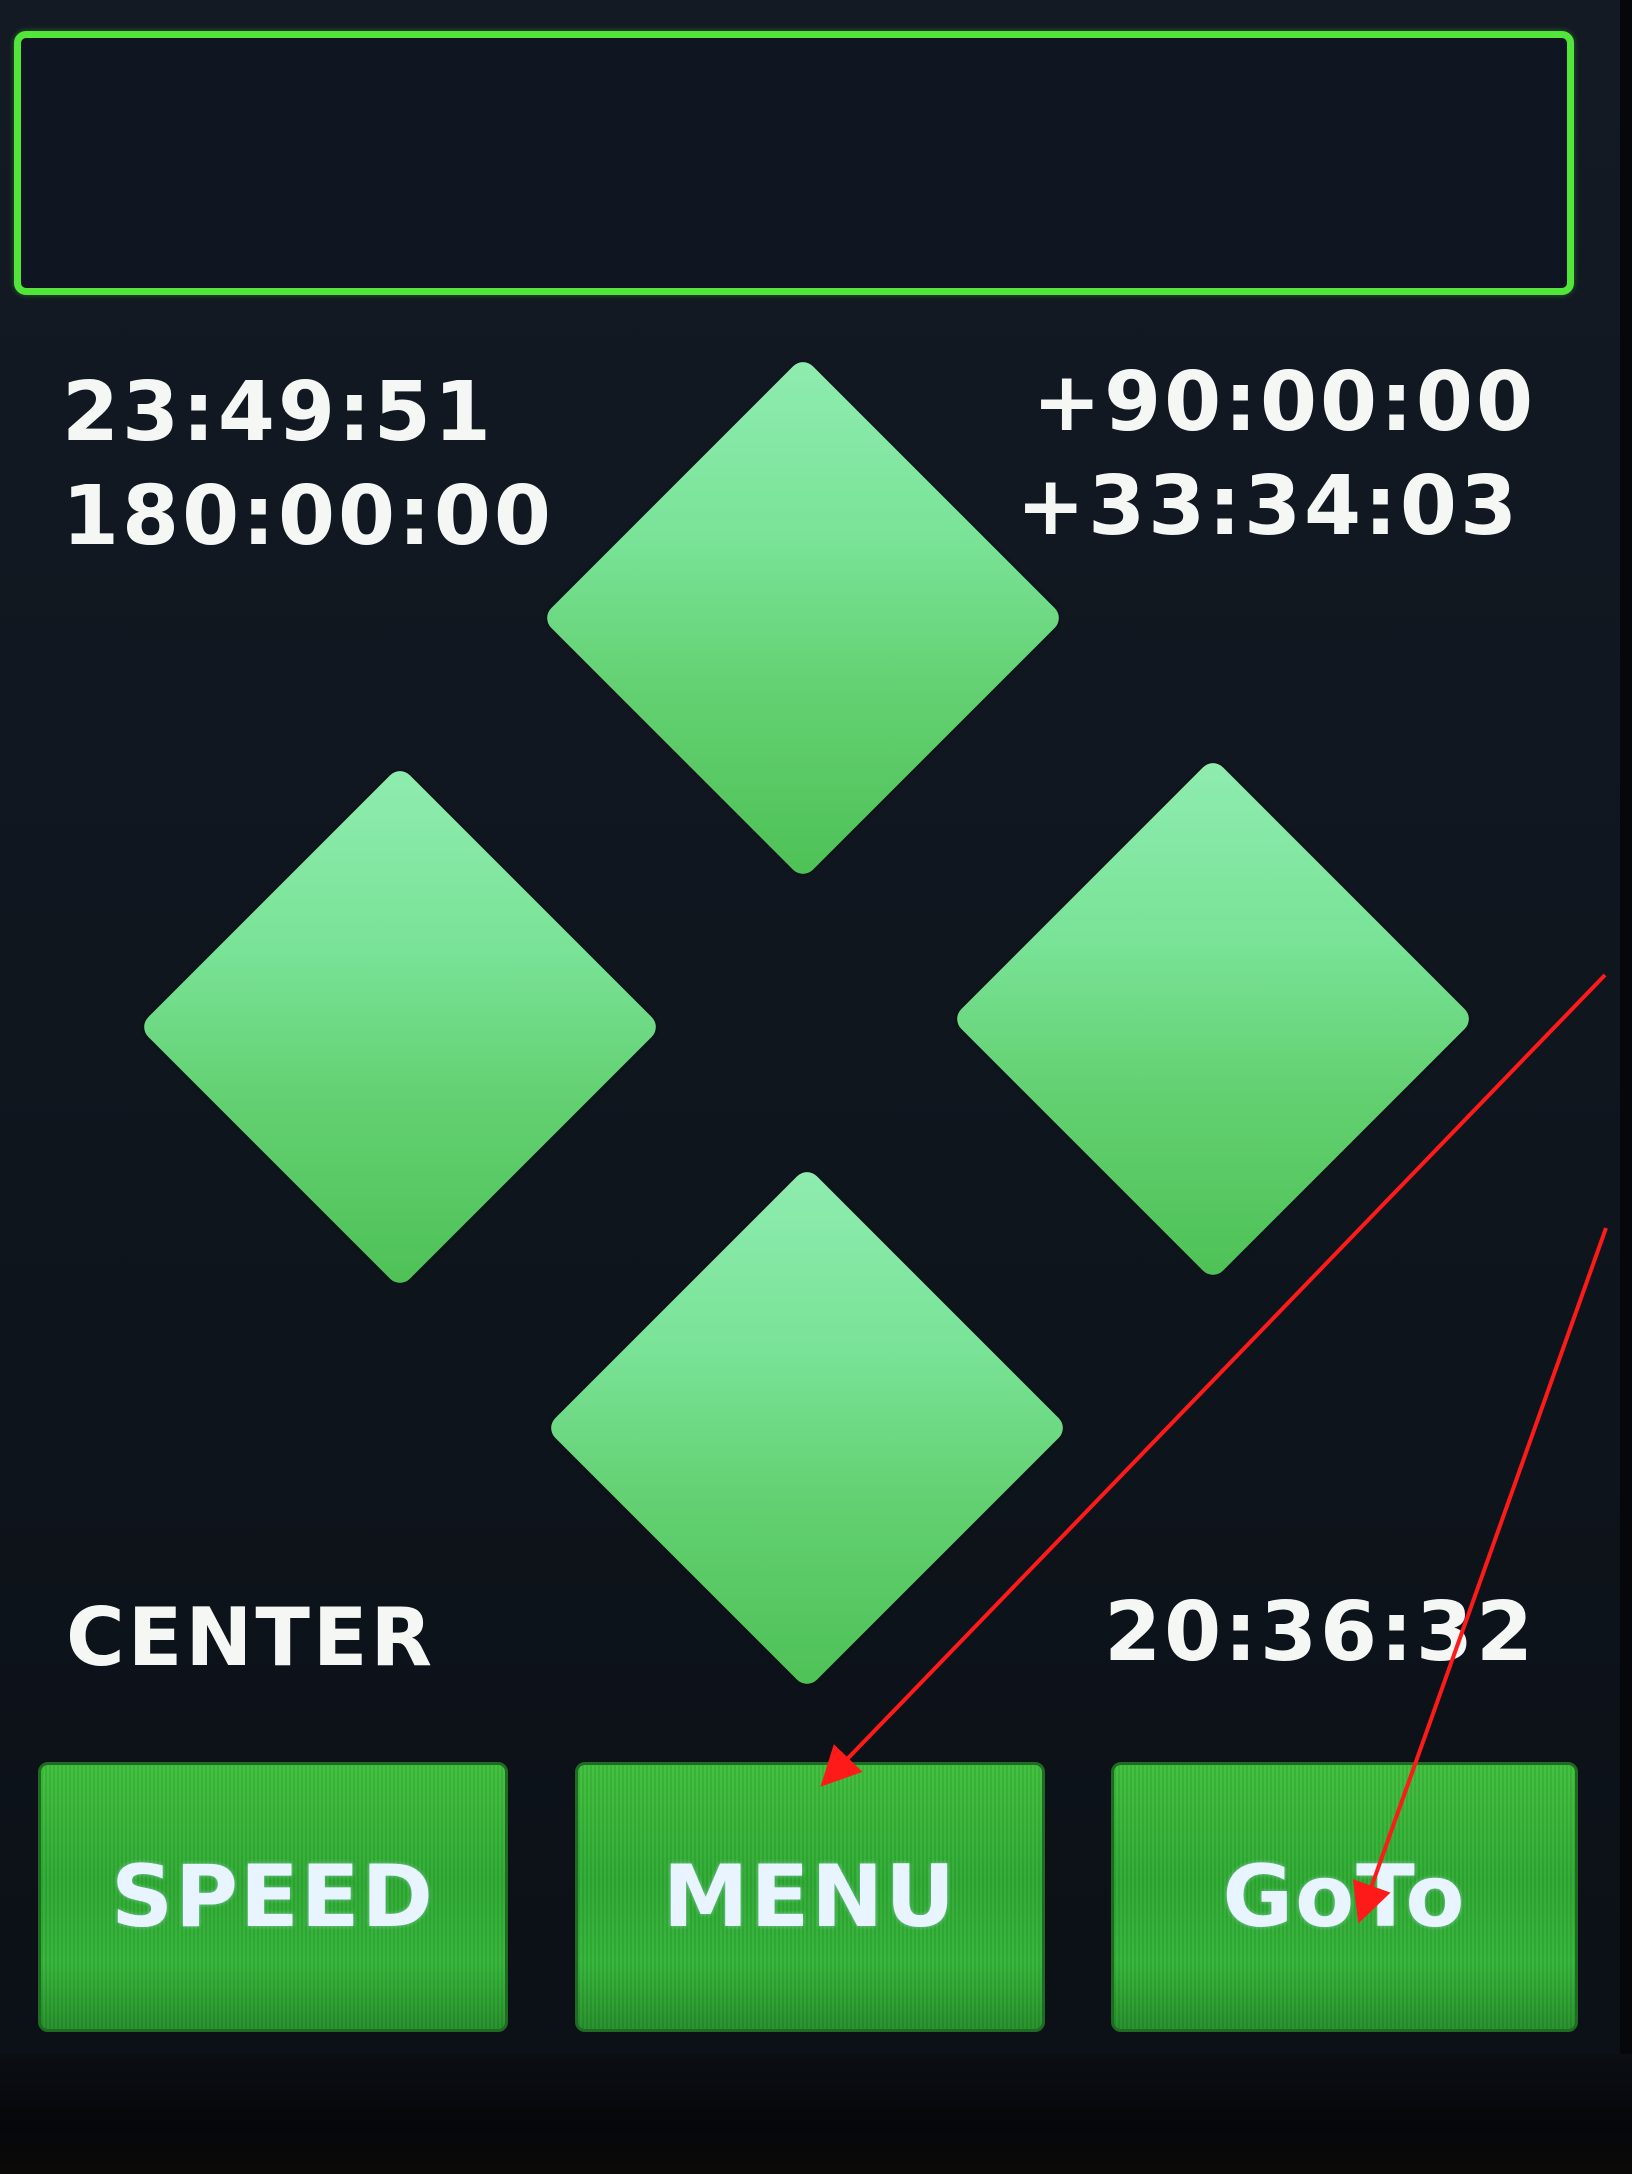 The image size is (1632, 2174). What do you see at coordinates (1268, 506) in the screenshot?
I see `altitude-readout-lower: +33:34:03` at bounding box center [1268, 506].